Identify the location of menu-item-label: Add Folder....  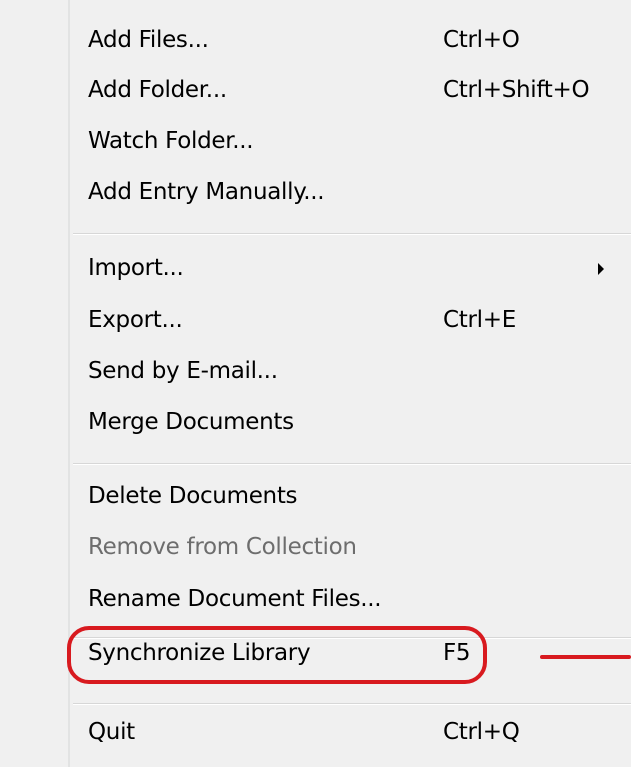
(157, 90).